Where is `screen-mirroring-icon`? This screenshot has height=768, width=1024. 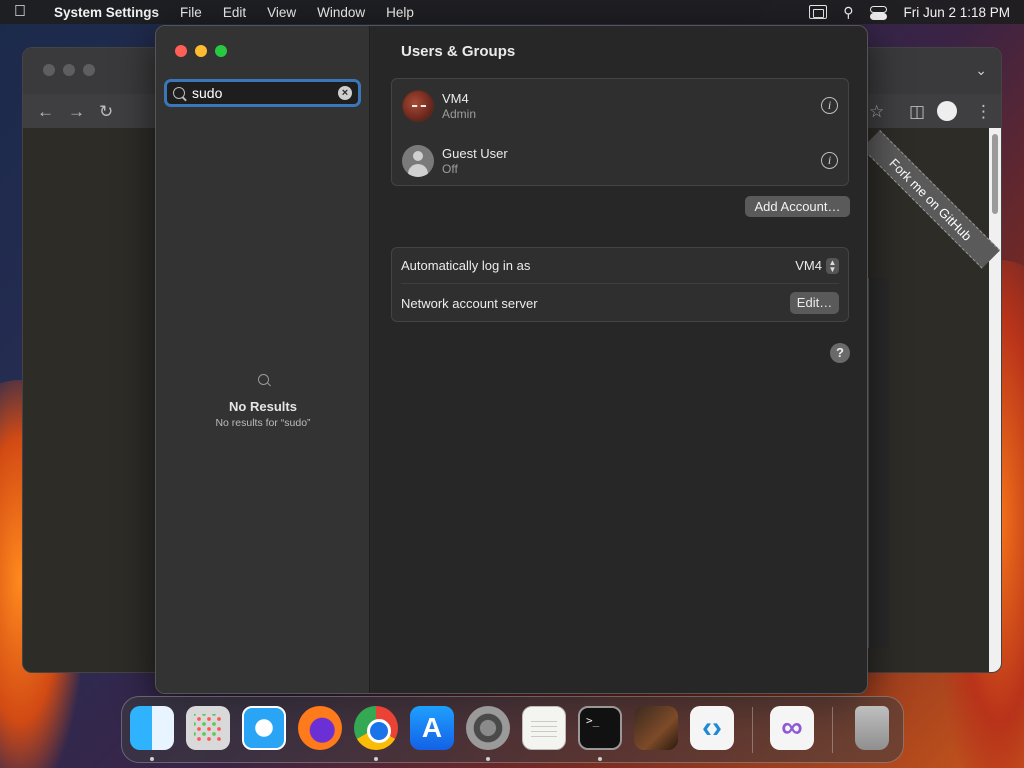
screen-mirroring-icon is located at coordinates (818, 12).